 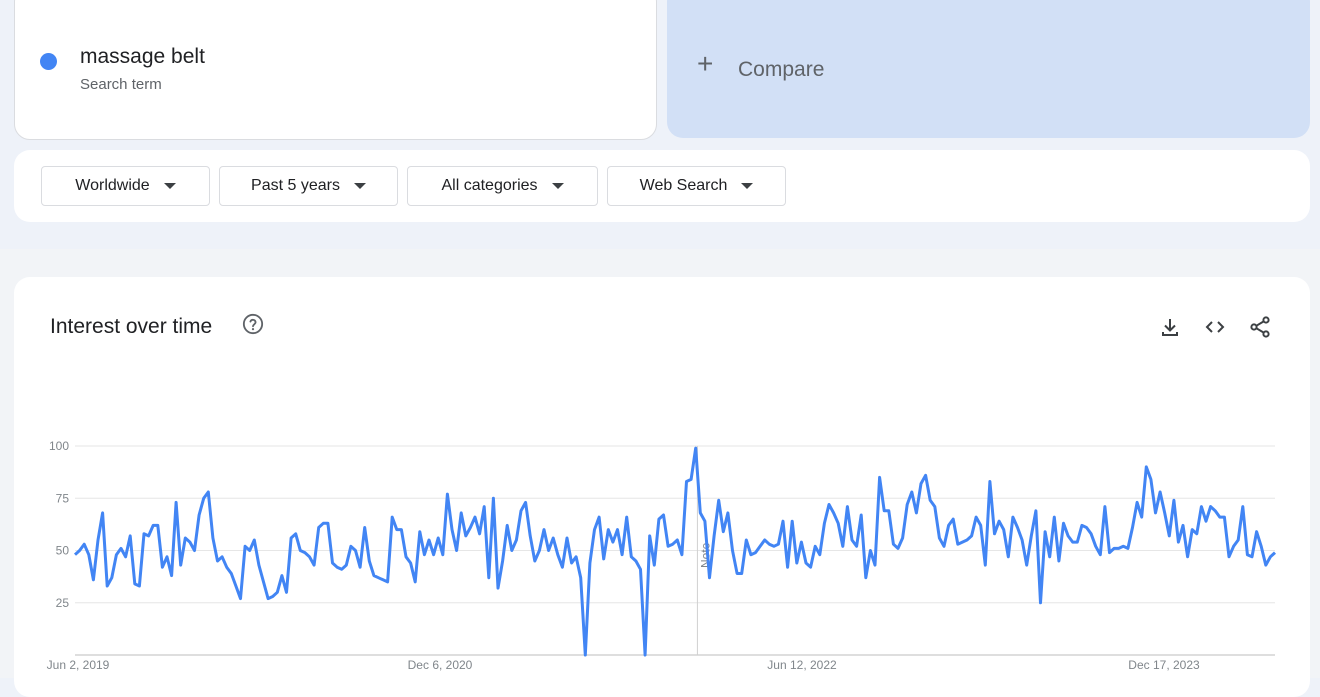 I want to click on x-tick-label: Dec 17, 2023, so click(x=1164, y=665).